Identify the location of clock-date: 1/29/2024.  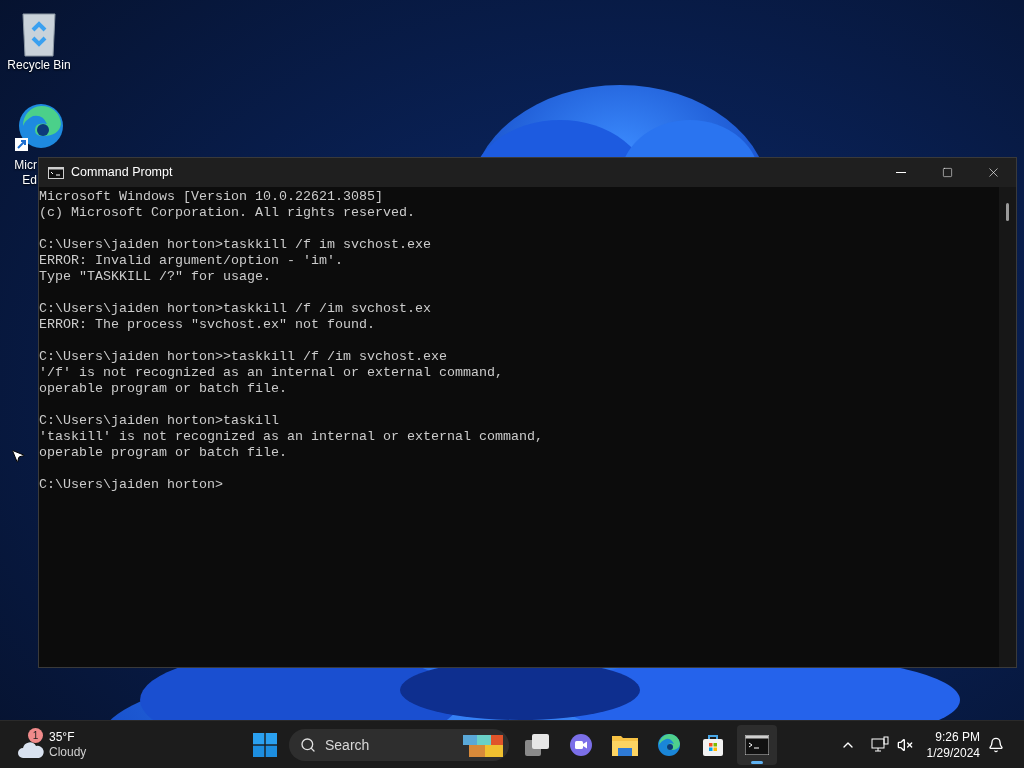
(953, 752).